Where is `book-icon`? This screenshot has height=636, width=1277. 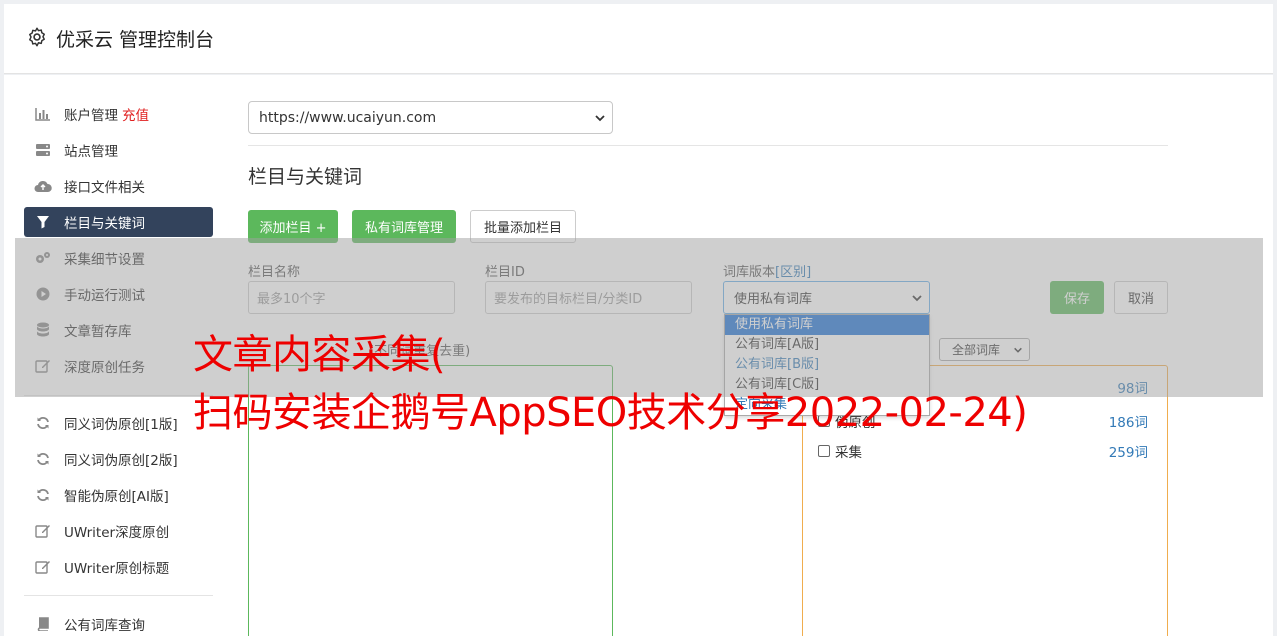
book-icon is located at coordinates (43, 624).